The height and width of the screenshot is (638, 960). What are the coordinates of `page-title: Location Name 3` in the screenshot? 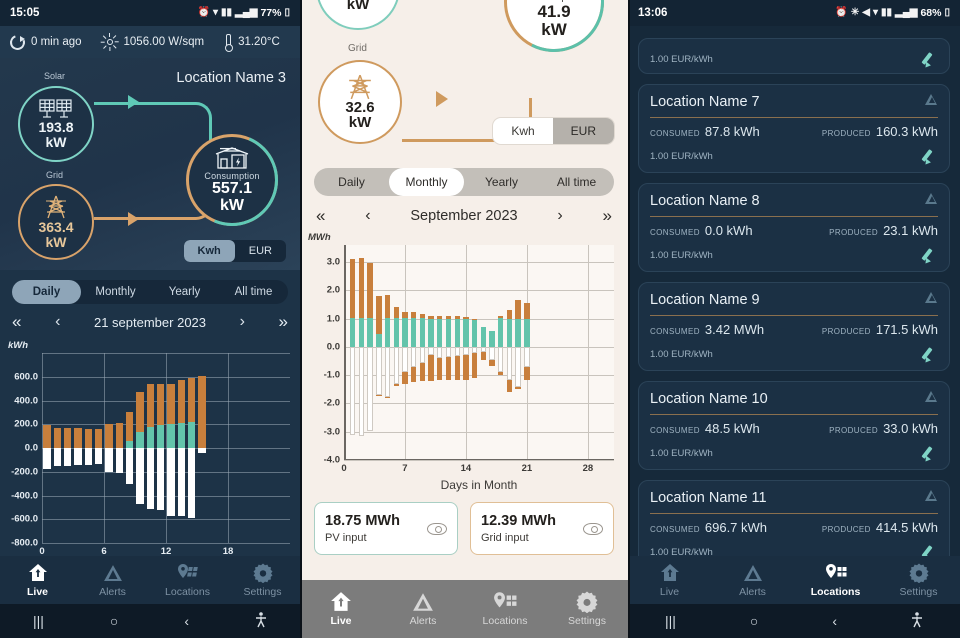 It's located at (231, 78).